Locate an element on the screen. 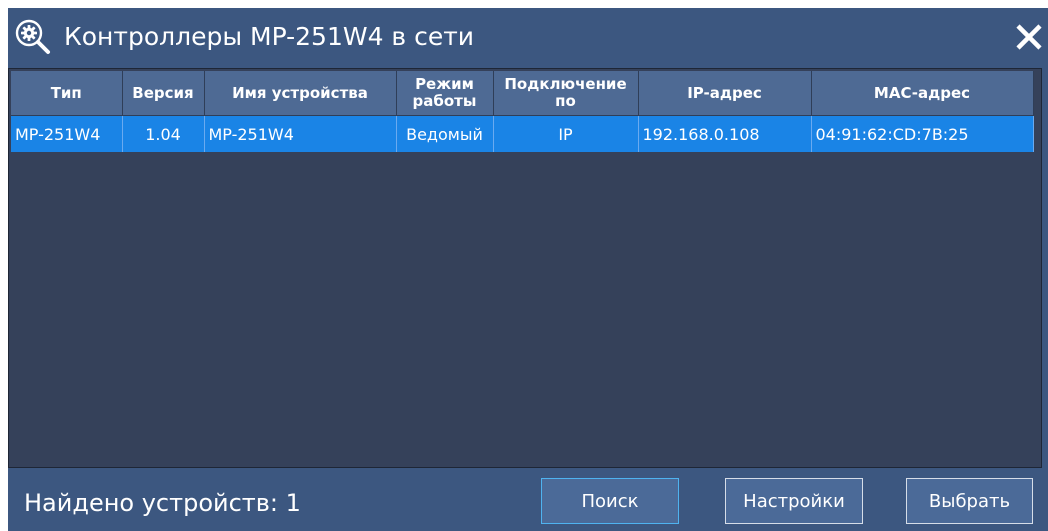 The image size is (1048, 531). cell-device-name: MP-251W4 is located at coordinates (300, 133).